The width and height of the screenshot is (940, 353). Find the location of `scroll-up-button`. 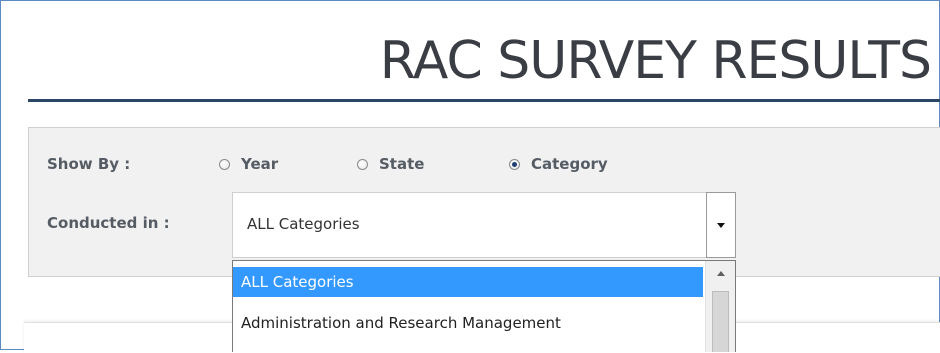

scroll-up-button is located at coordinates (720, 273).